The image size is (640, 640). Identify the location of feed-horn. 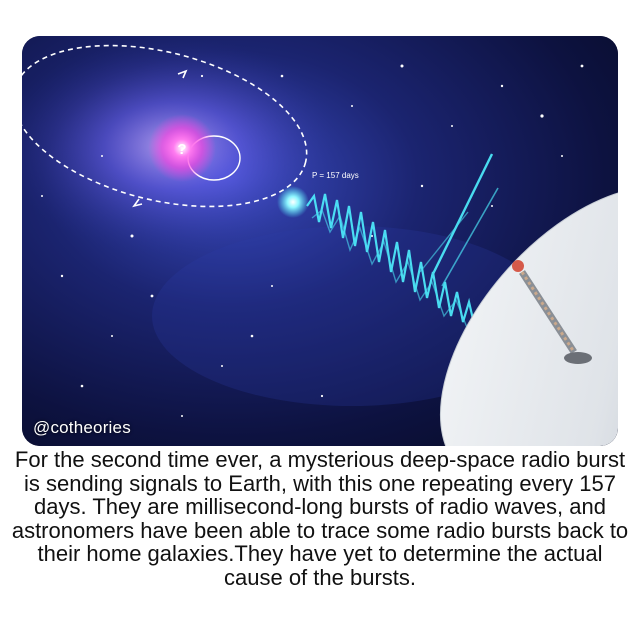
(518, 266).